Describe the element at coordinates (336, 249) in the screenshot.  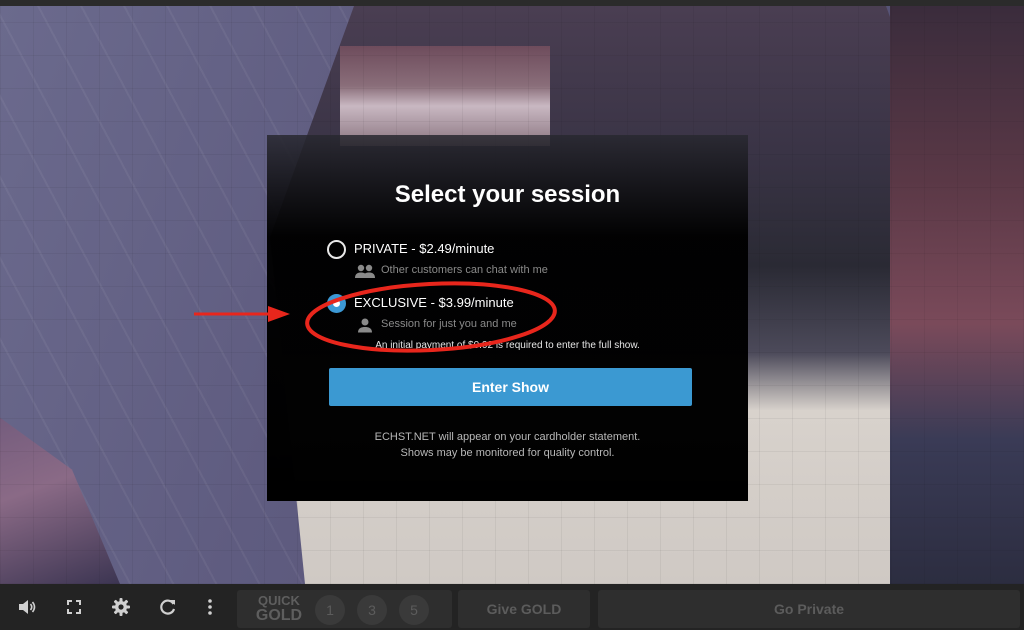
I see `private-radio` at that location.